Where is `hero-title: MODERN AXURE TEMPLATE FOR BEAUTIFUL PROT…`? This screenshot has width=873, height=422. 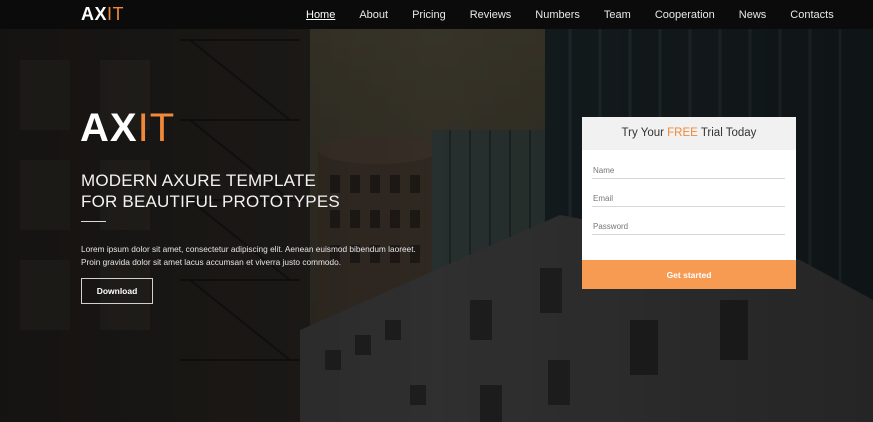
hero-title: MODERN AXURE TEMPLATE FOR BEAUTIFUL PROT… is located at coordinates (246, 191).